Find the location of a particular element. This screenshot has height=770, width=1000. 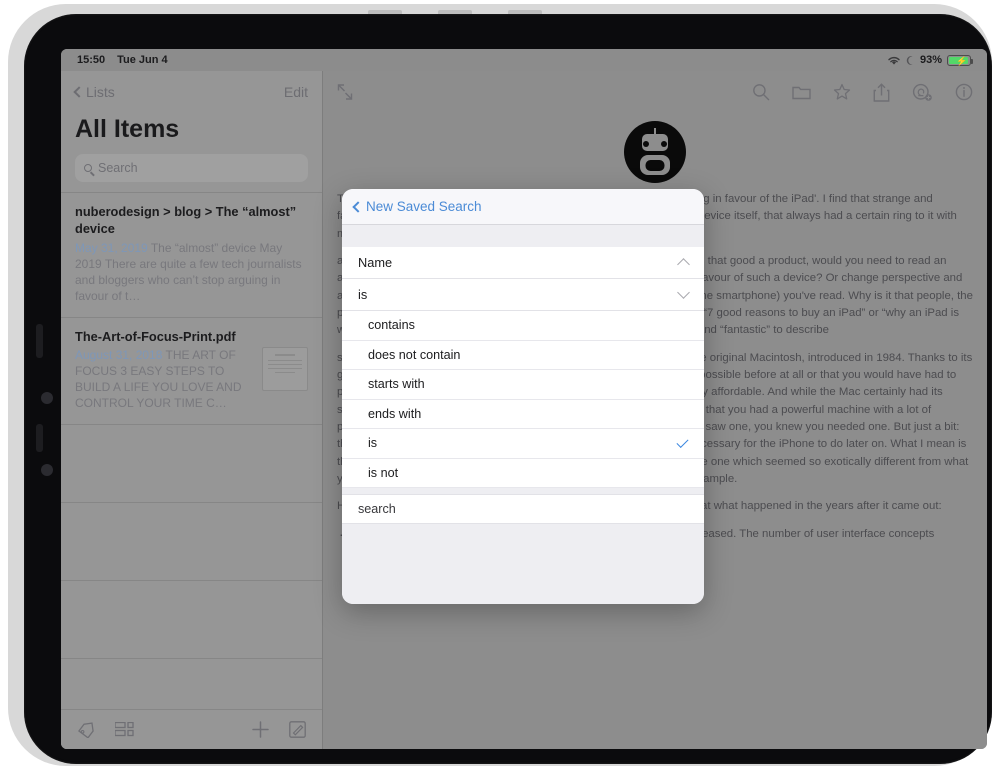

operator-option-ends-with: ends with is located at coordinates (523, 414).